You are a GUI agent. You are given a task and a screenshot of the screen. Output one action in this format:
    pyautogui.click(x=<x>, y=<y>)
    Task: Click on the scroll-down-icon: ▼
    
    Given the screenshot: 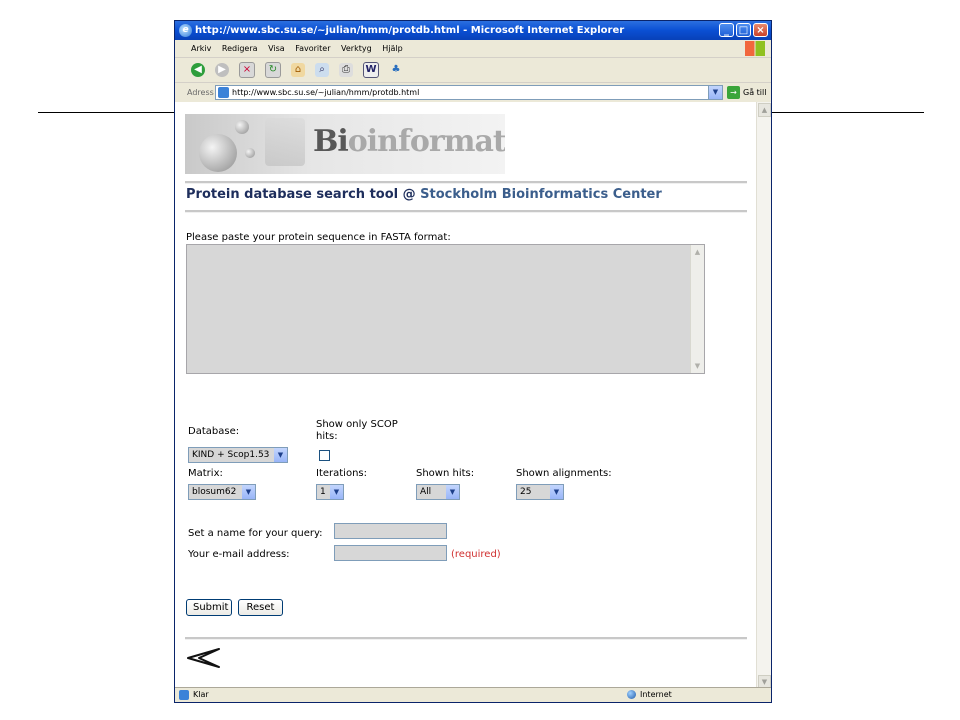 What is the action you would take?
    pyautogui.click(x=697, y=366)
    